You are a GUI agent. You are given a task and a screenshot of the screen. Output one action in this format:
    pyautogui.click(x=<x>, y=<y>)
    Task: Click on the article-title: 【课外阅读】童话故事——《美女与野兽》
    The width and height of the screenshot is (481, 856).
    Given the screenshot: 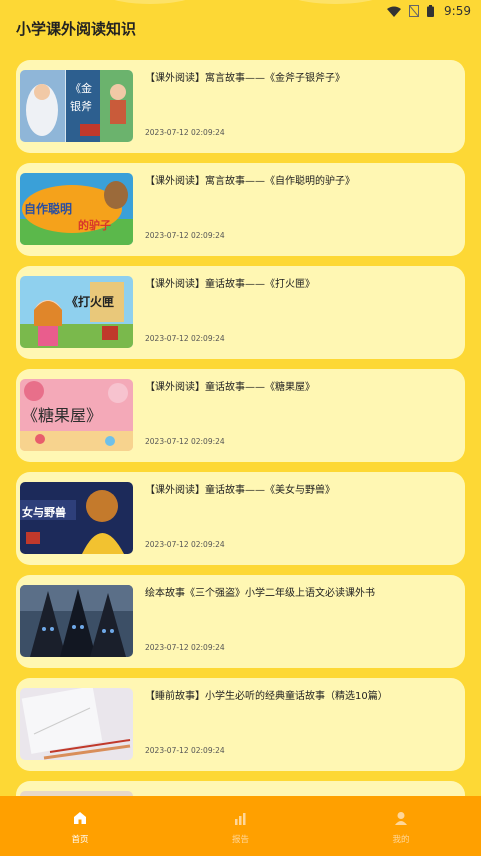 What is the action you would take?
    pyautogui.click(x=240, y=490)
    